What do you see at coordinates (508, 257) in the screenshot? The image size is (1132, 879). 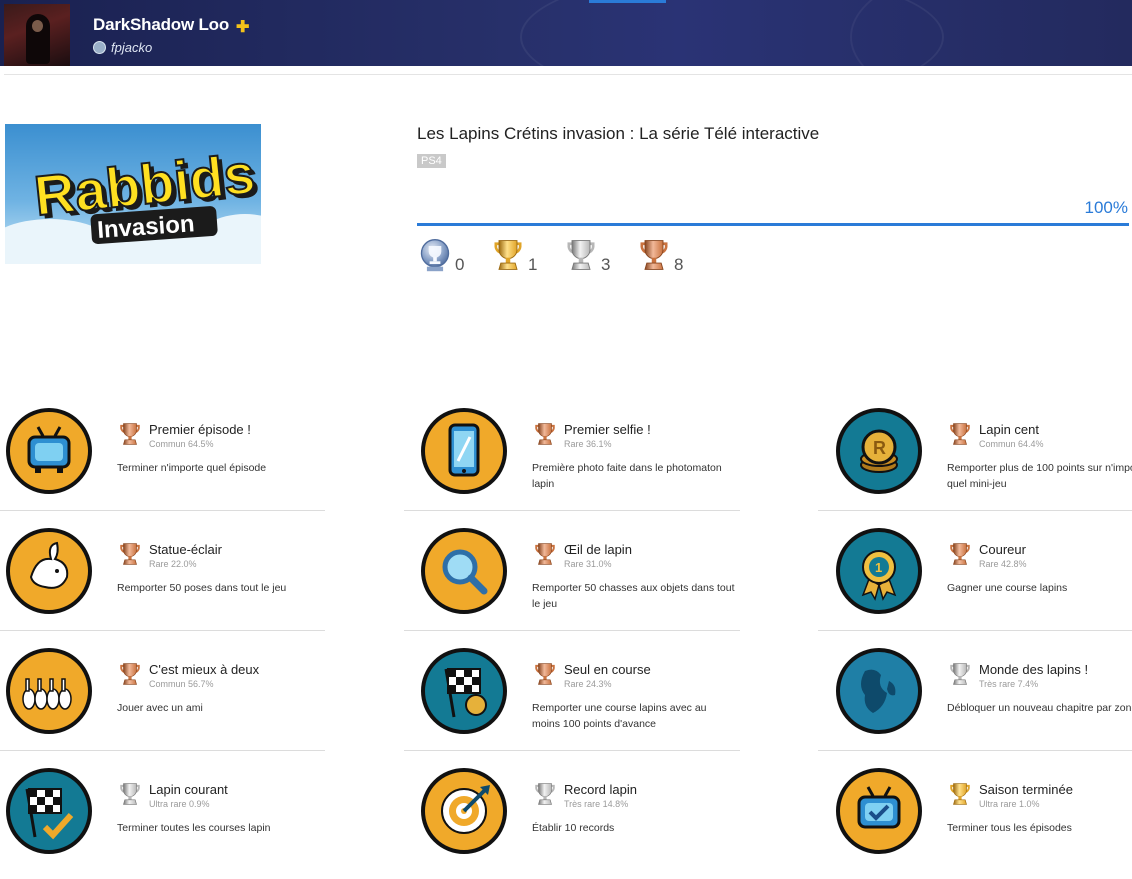 I see `gold-trophy-icon` at bounding box center [508, 257].